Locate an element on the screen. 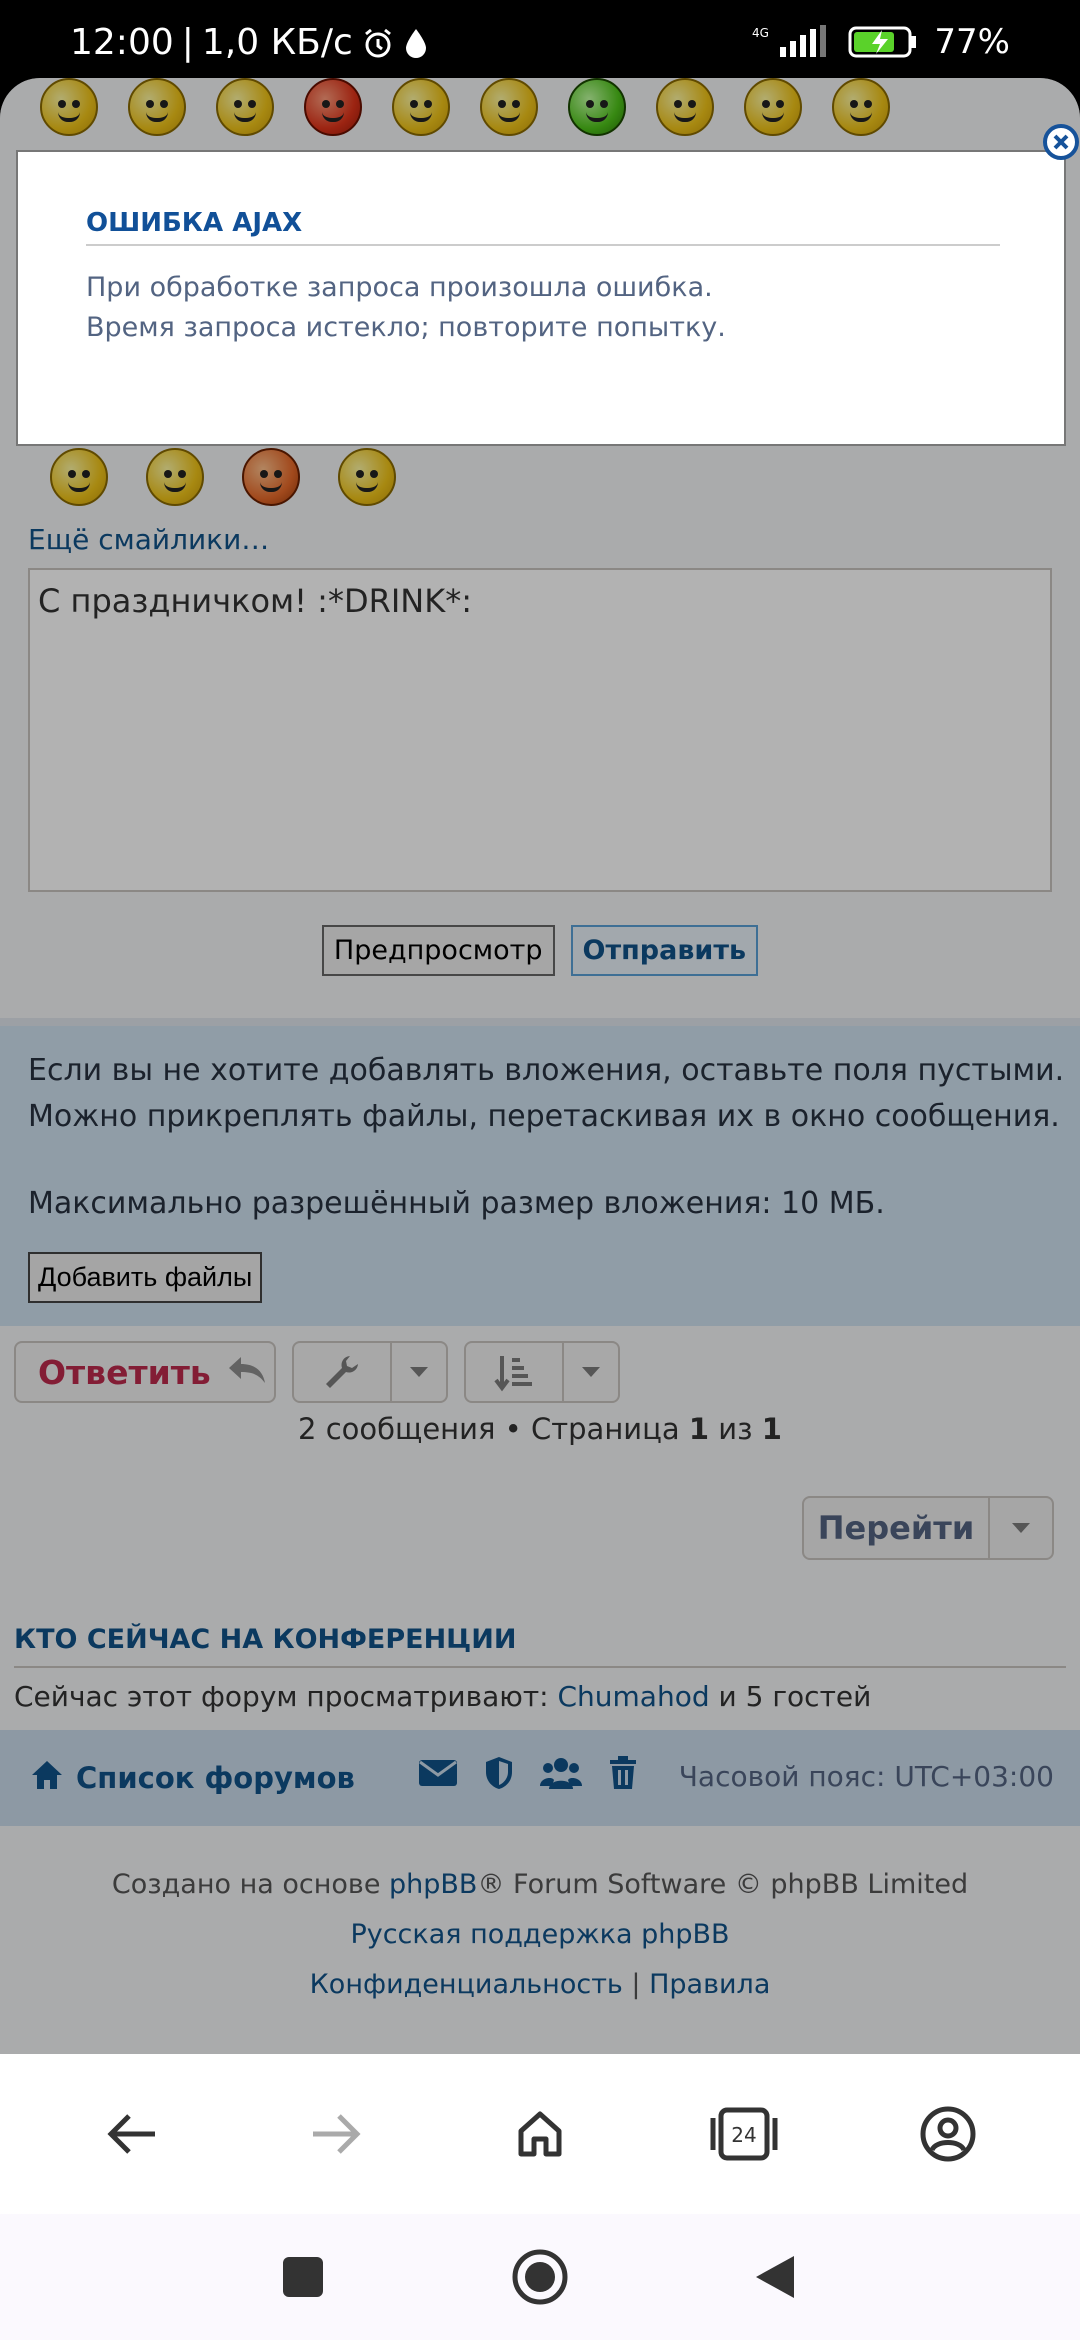 The image size is (1080, 2340). recent-apps-icon is located at coordinates (303, 2277).